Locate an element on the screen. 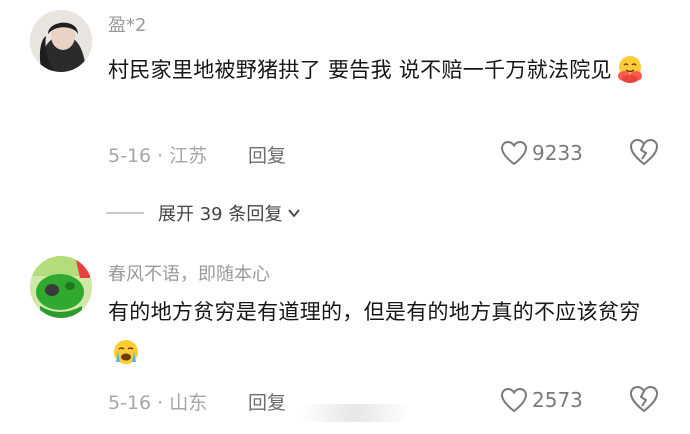 The height and width of the screenshot is (434, 690). comment-meta: 5-16 · 山东 is located at coordinates (157, 401).